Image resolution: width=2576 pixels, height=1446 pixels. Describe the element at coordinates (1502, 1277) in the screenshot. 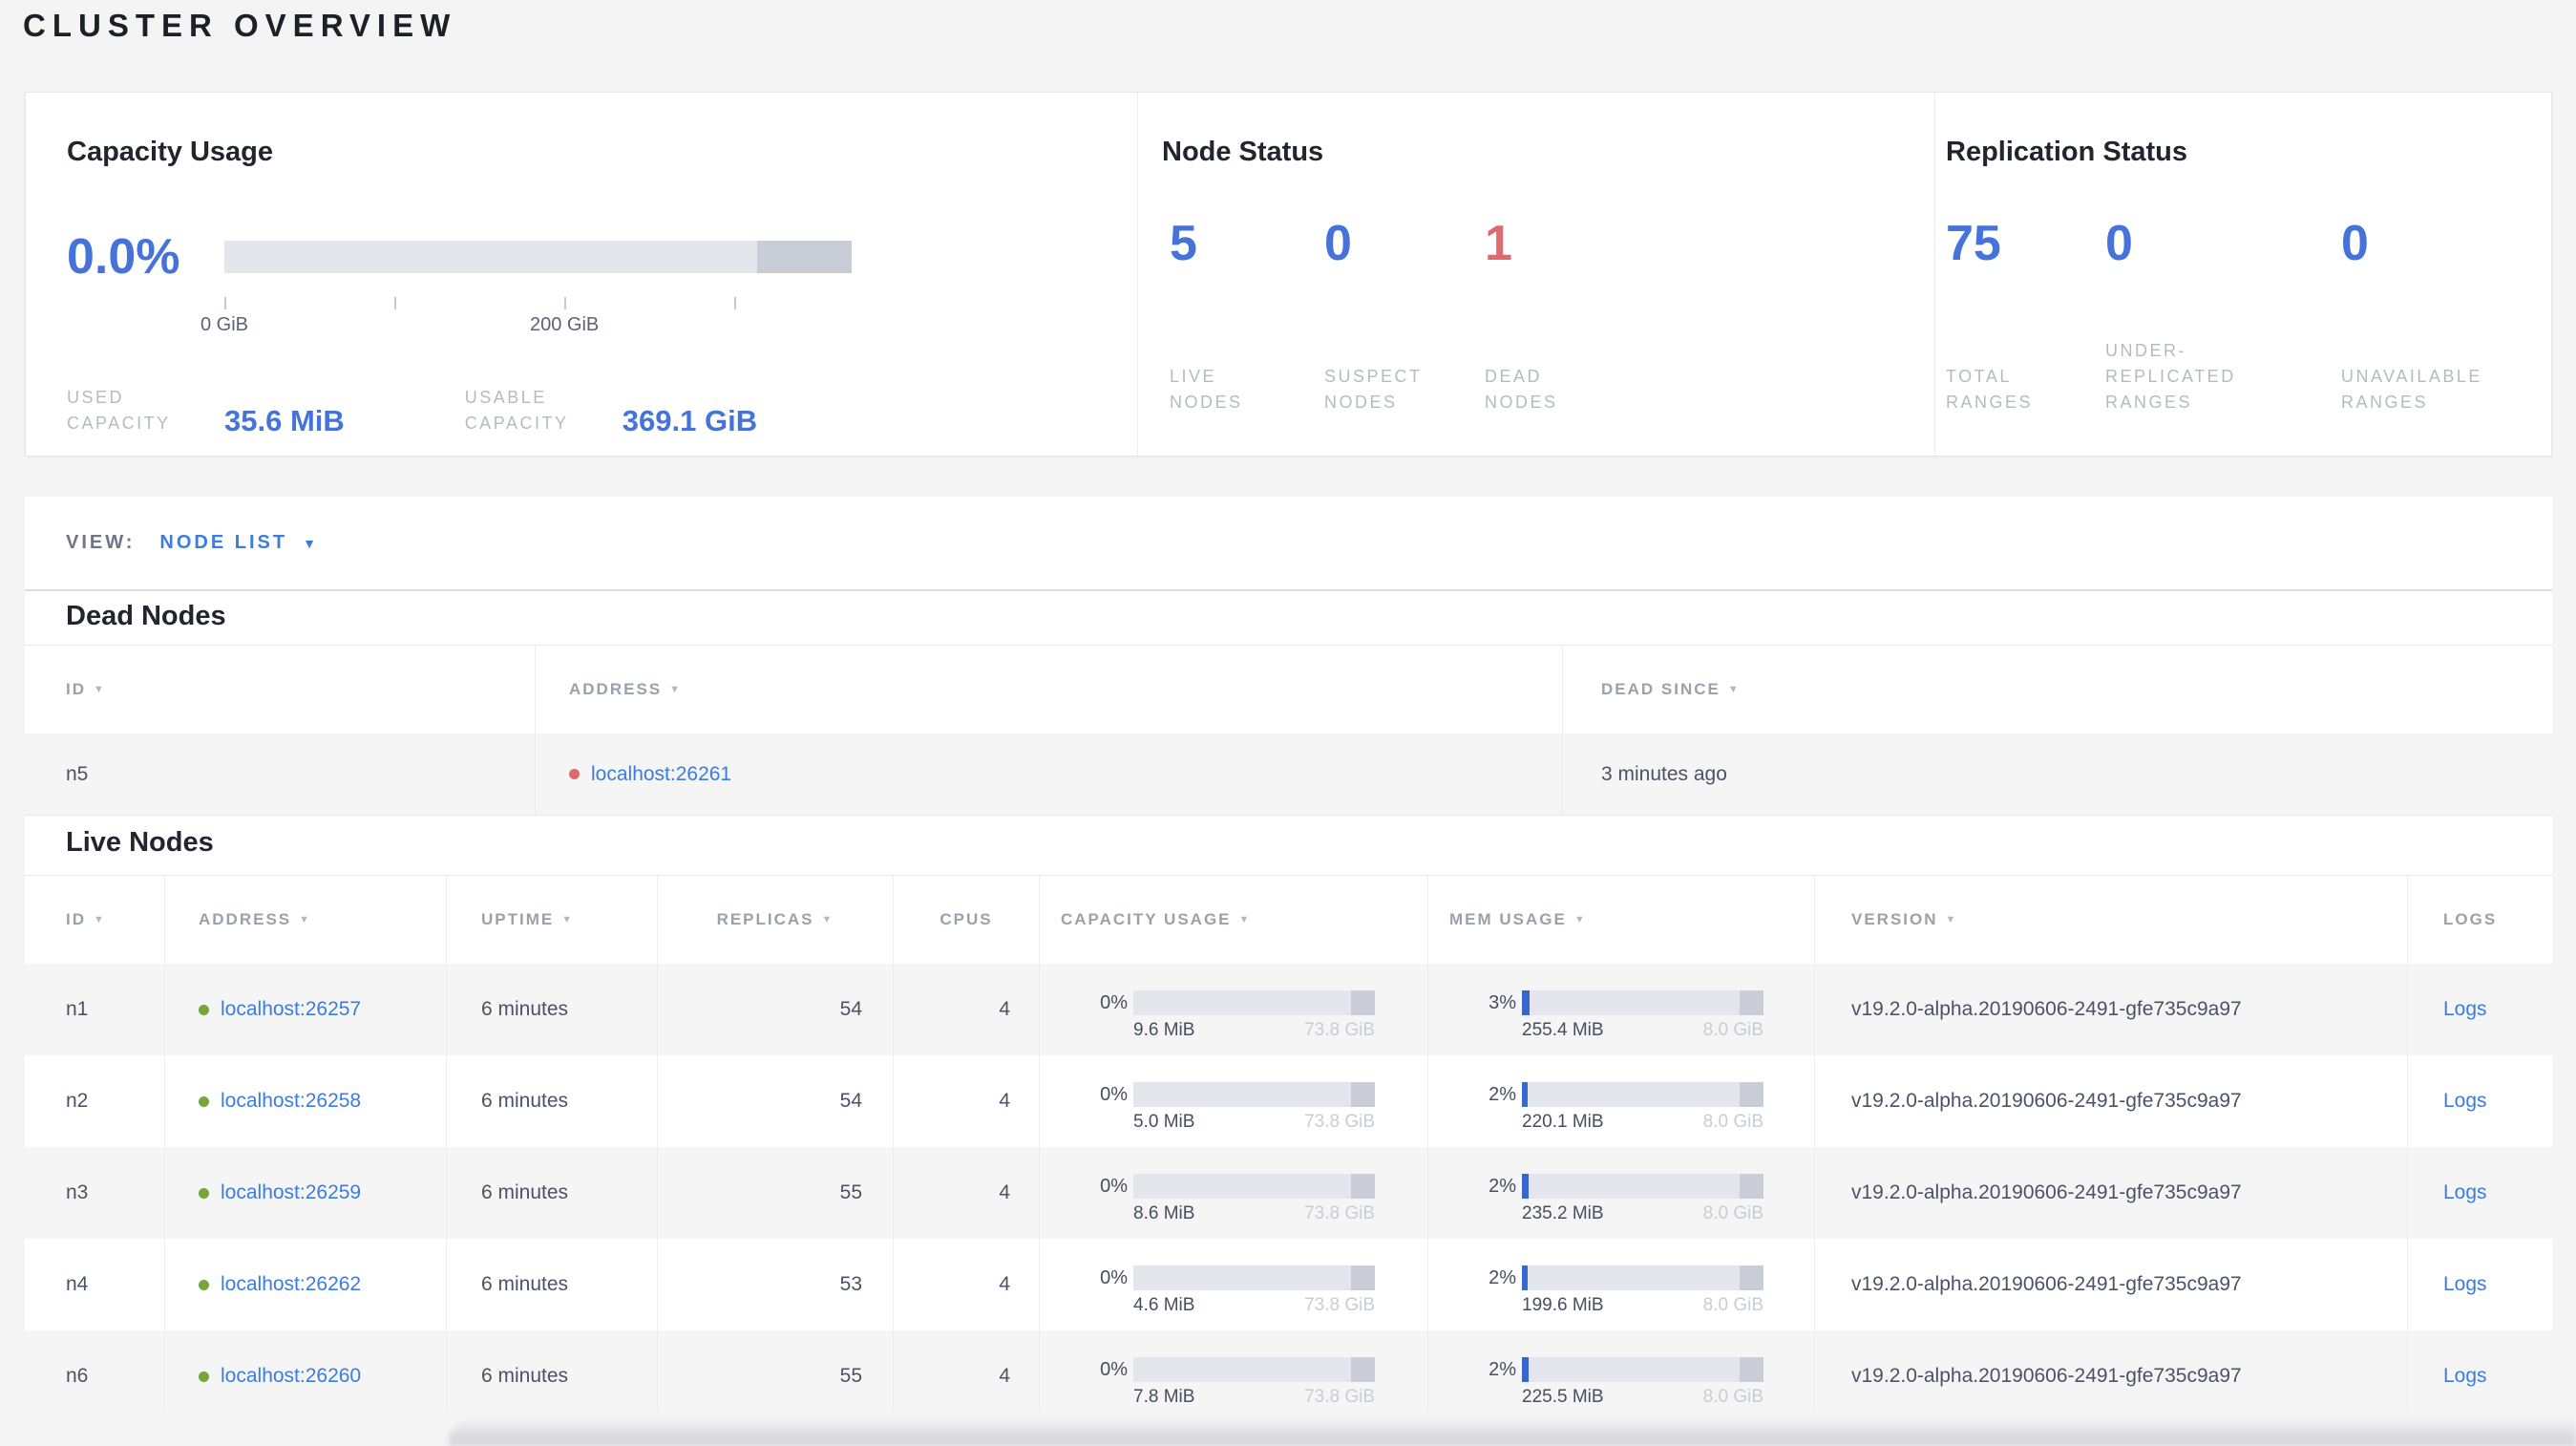

I see `mem-percent-label: 2%` at that location.